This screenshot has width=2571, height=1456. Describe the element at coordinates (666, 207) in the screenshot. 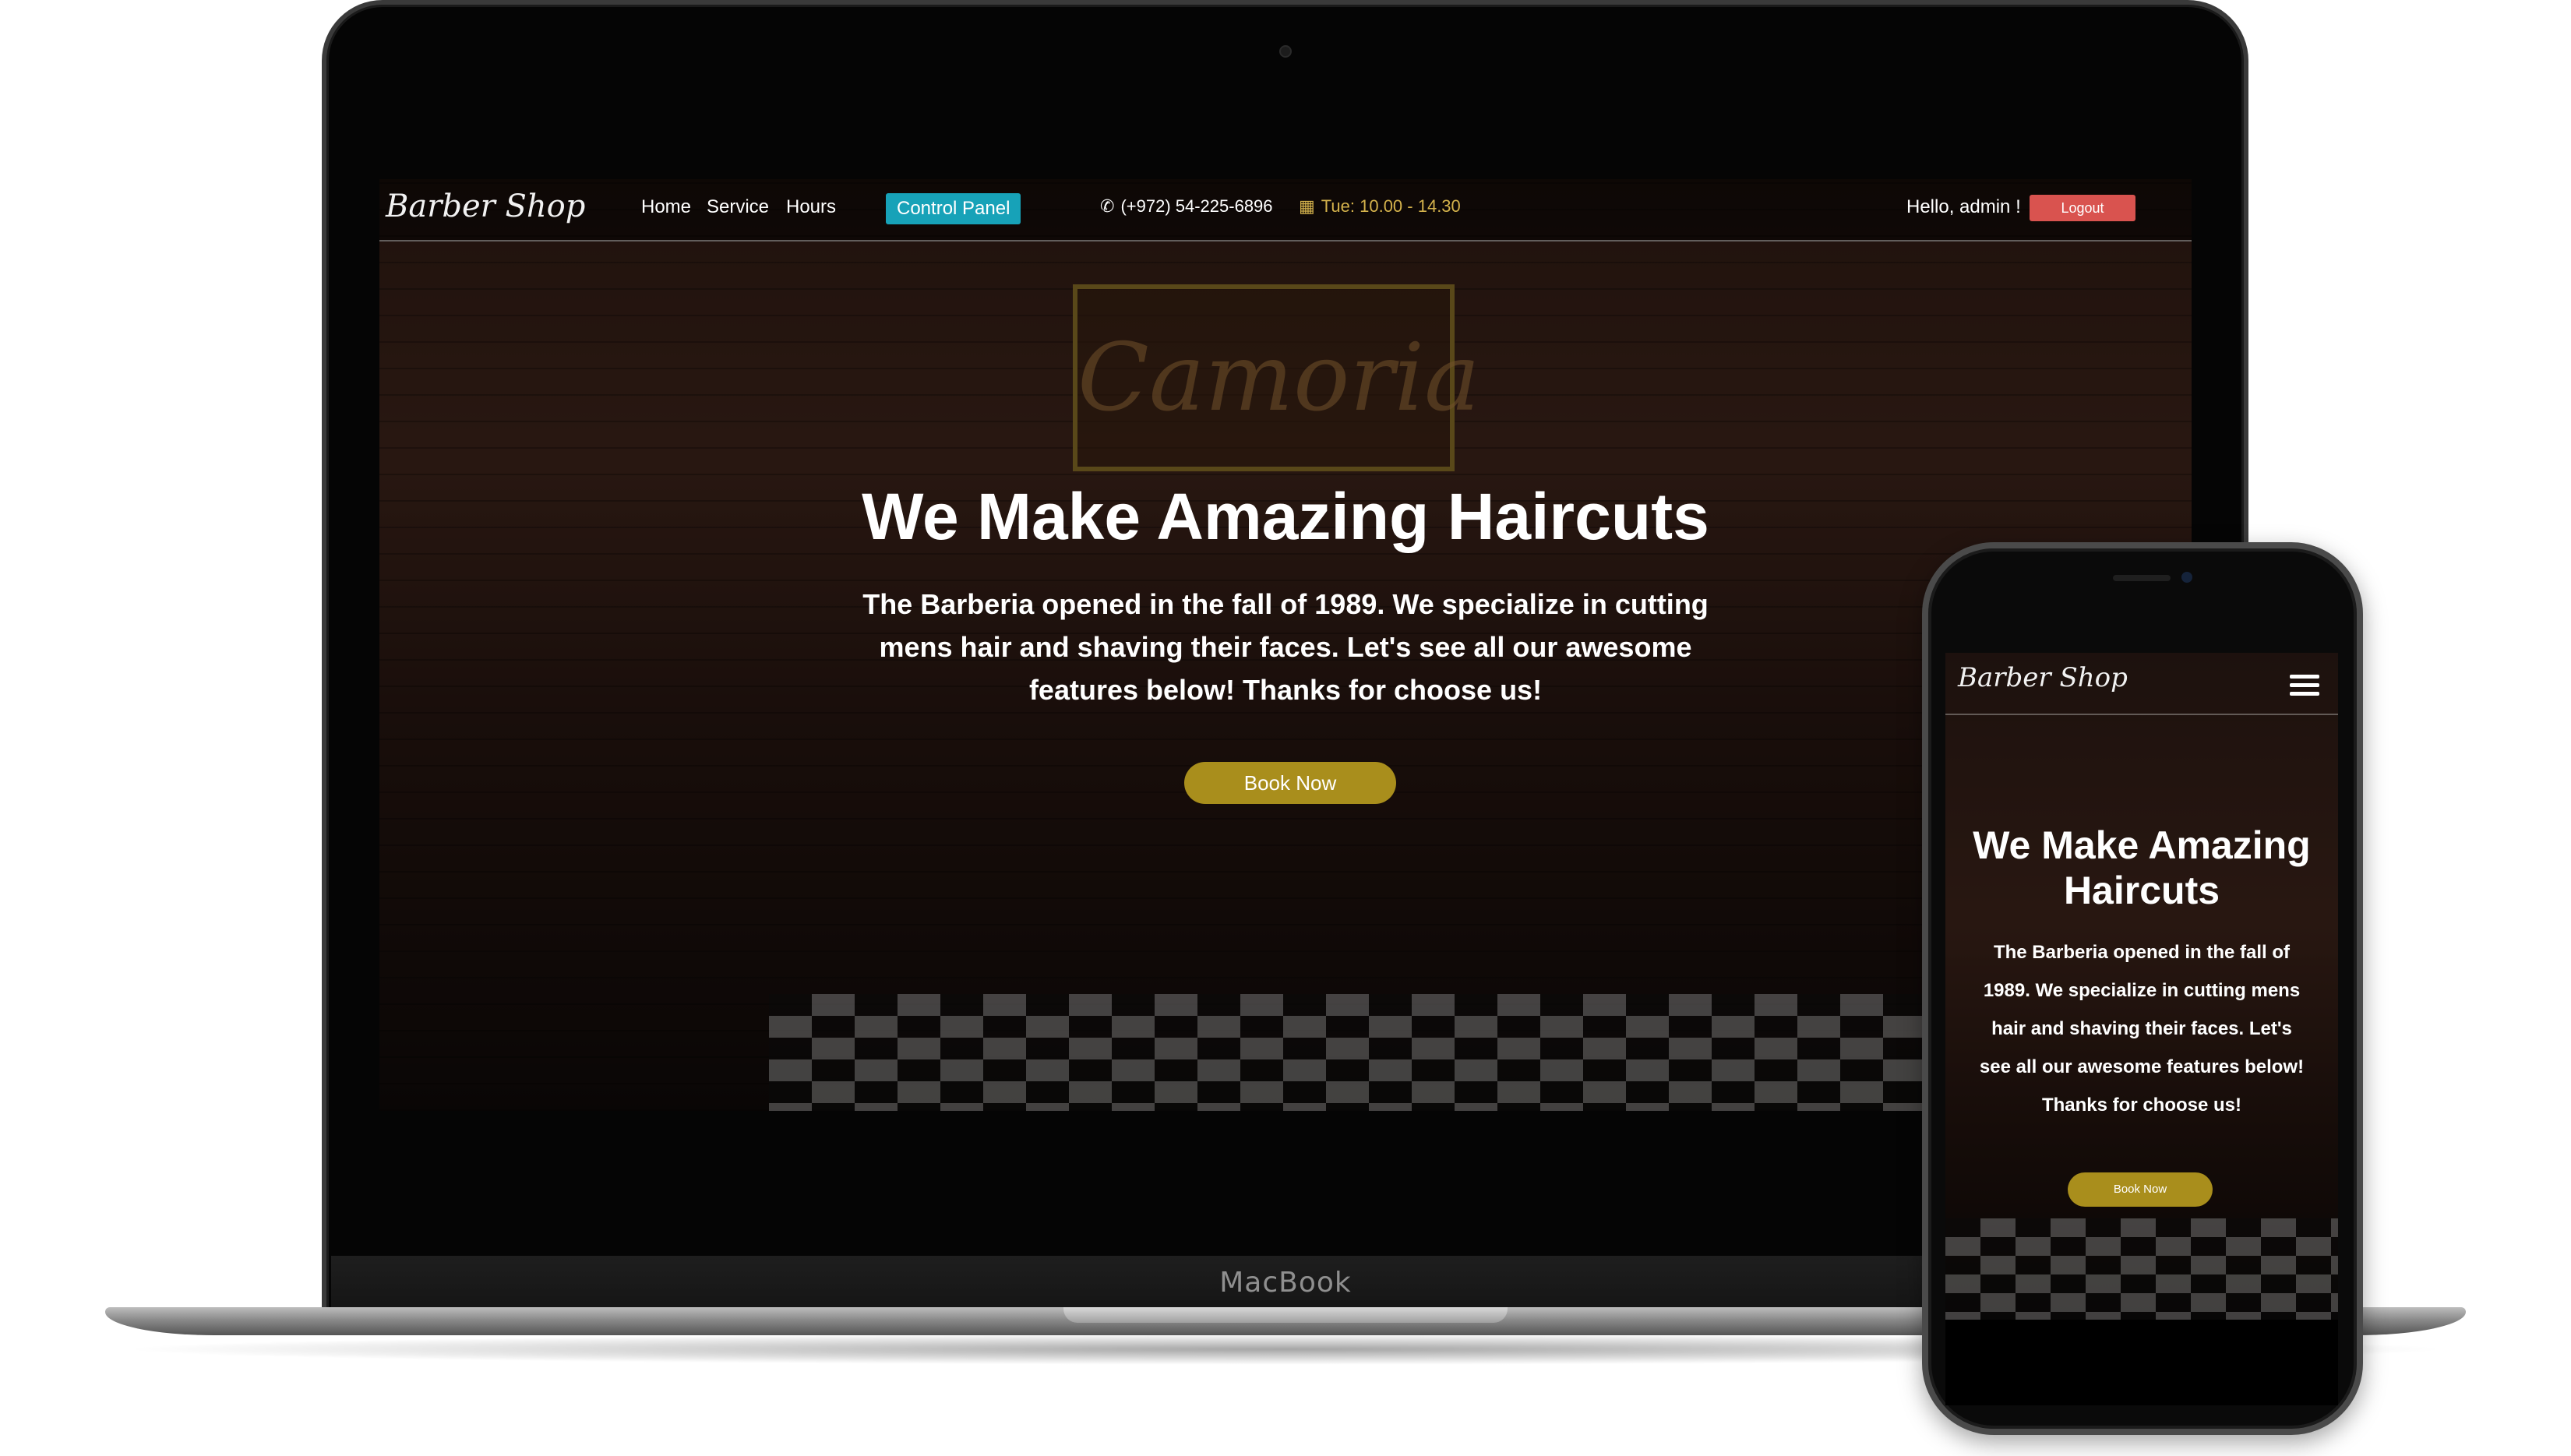

I see `nav-home: Home` at that location.